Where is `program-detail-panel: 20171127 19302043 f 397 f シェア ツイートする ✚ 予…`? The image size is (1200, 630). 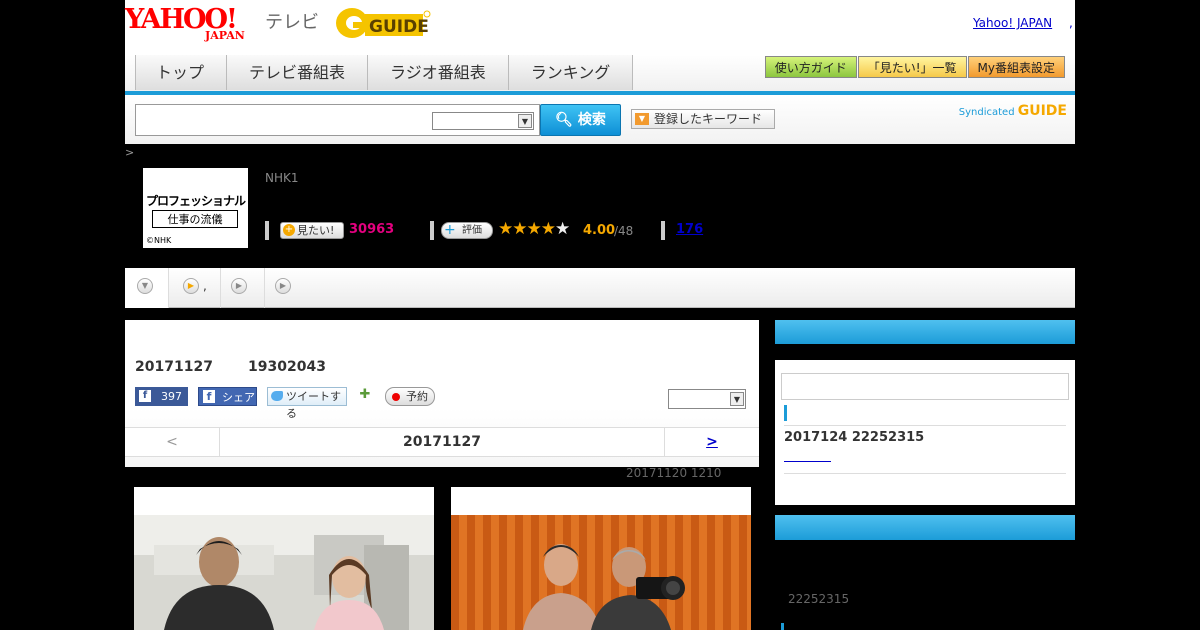
program-detail-panel: 20171127 19302043 f 397 f シェア ツイートする ✚ 予… is located at coordinates (442, 393).